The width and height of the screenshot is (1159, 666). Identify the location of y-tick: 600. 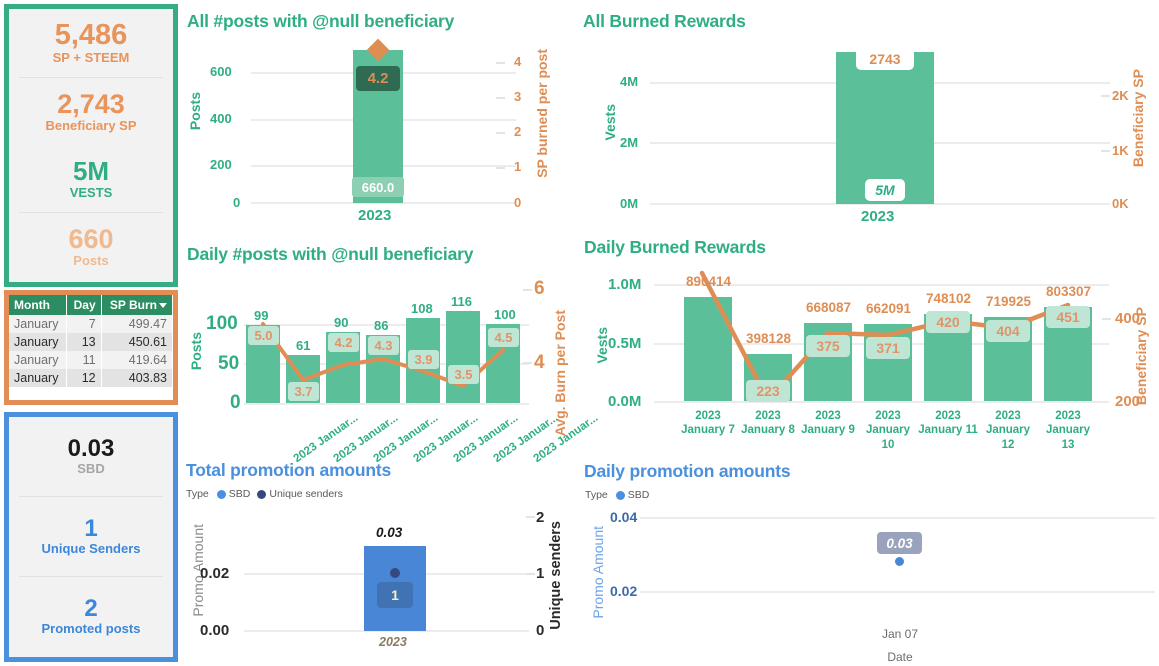
(221, 71).